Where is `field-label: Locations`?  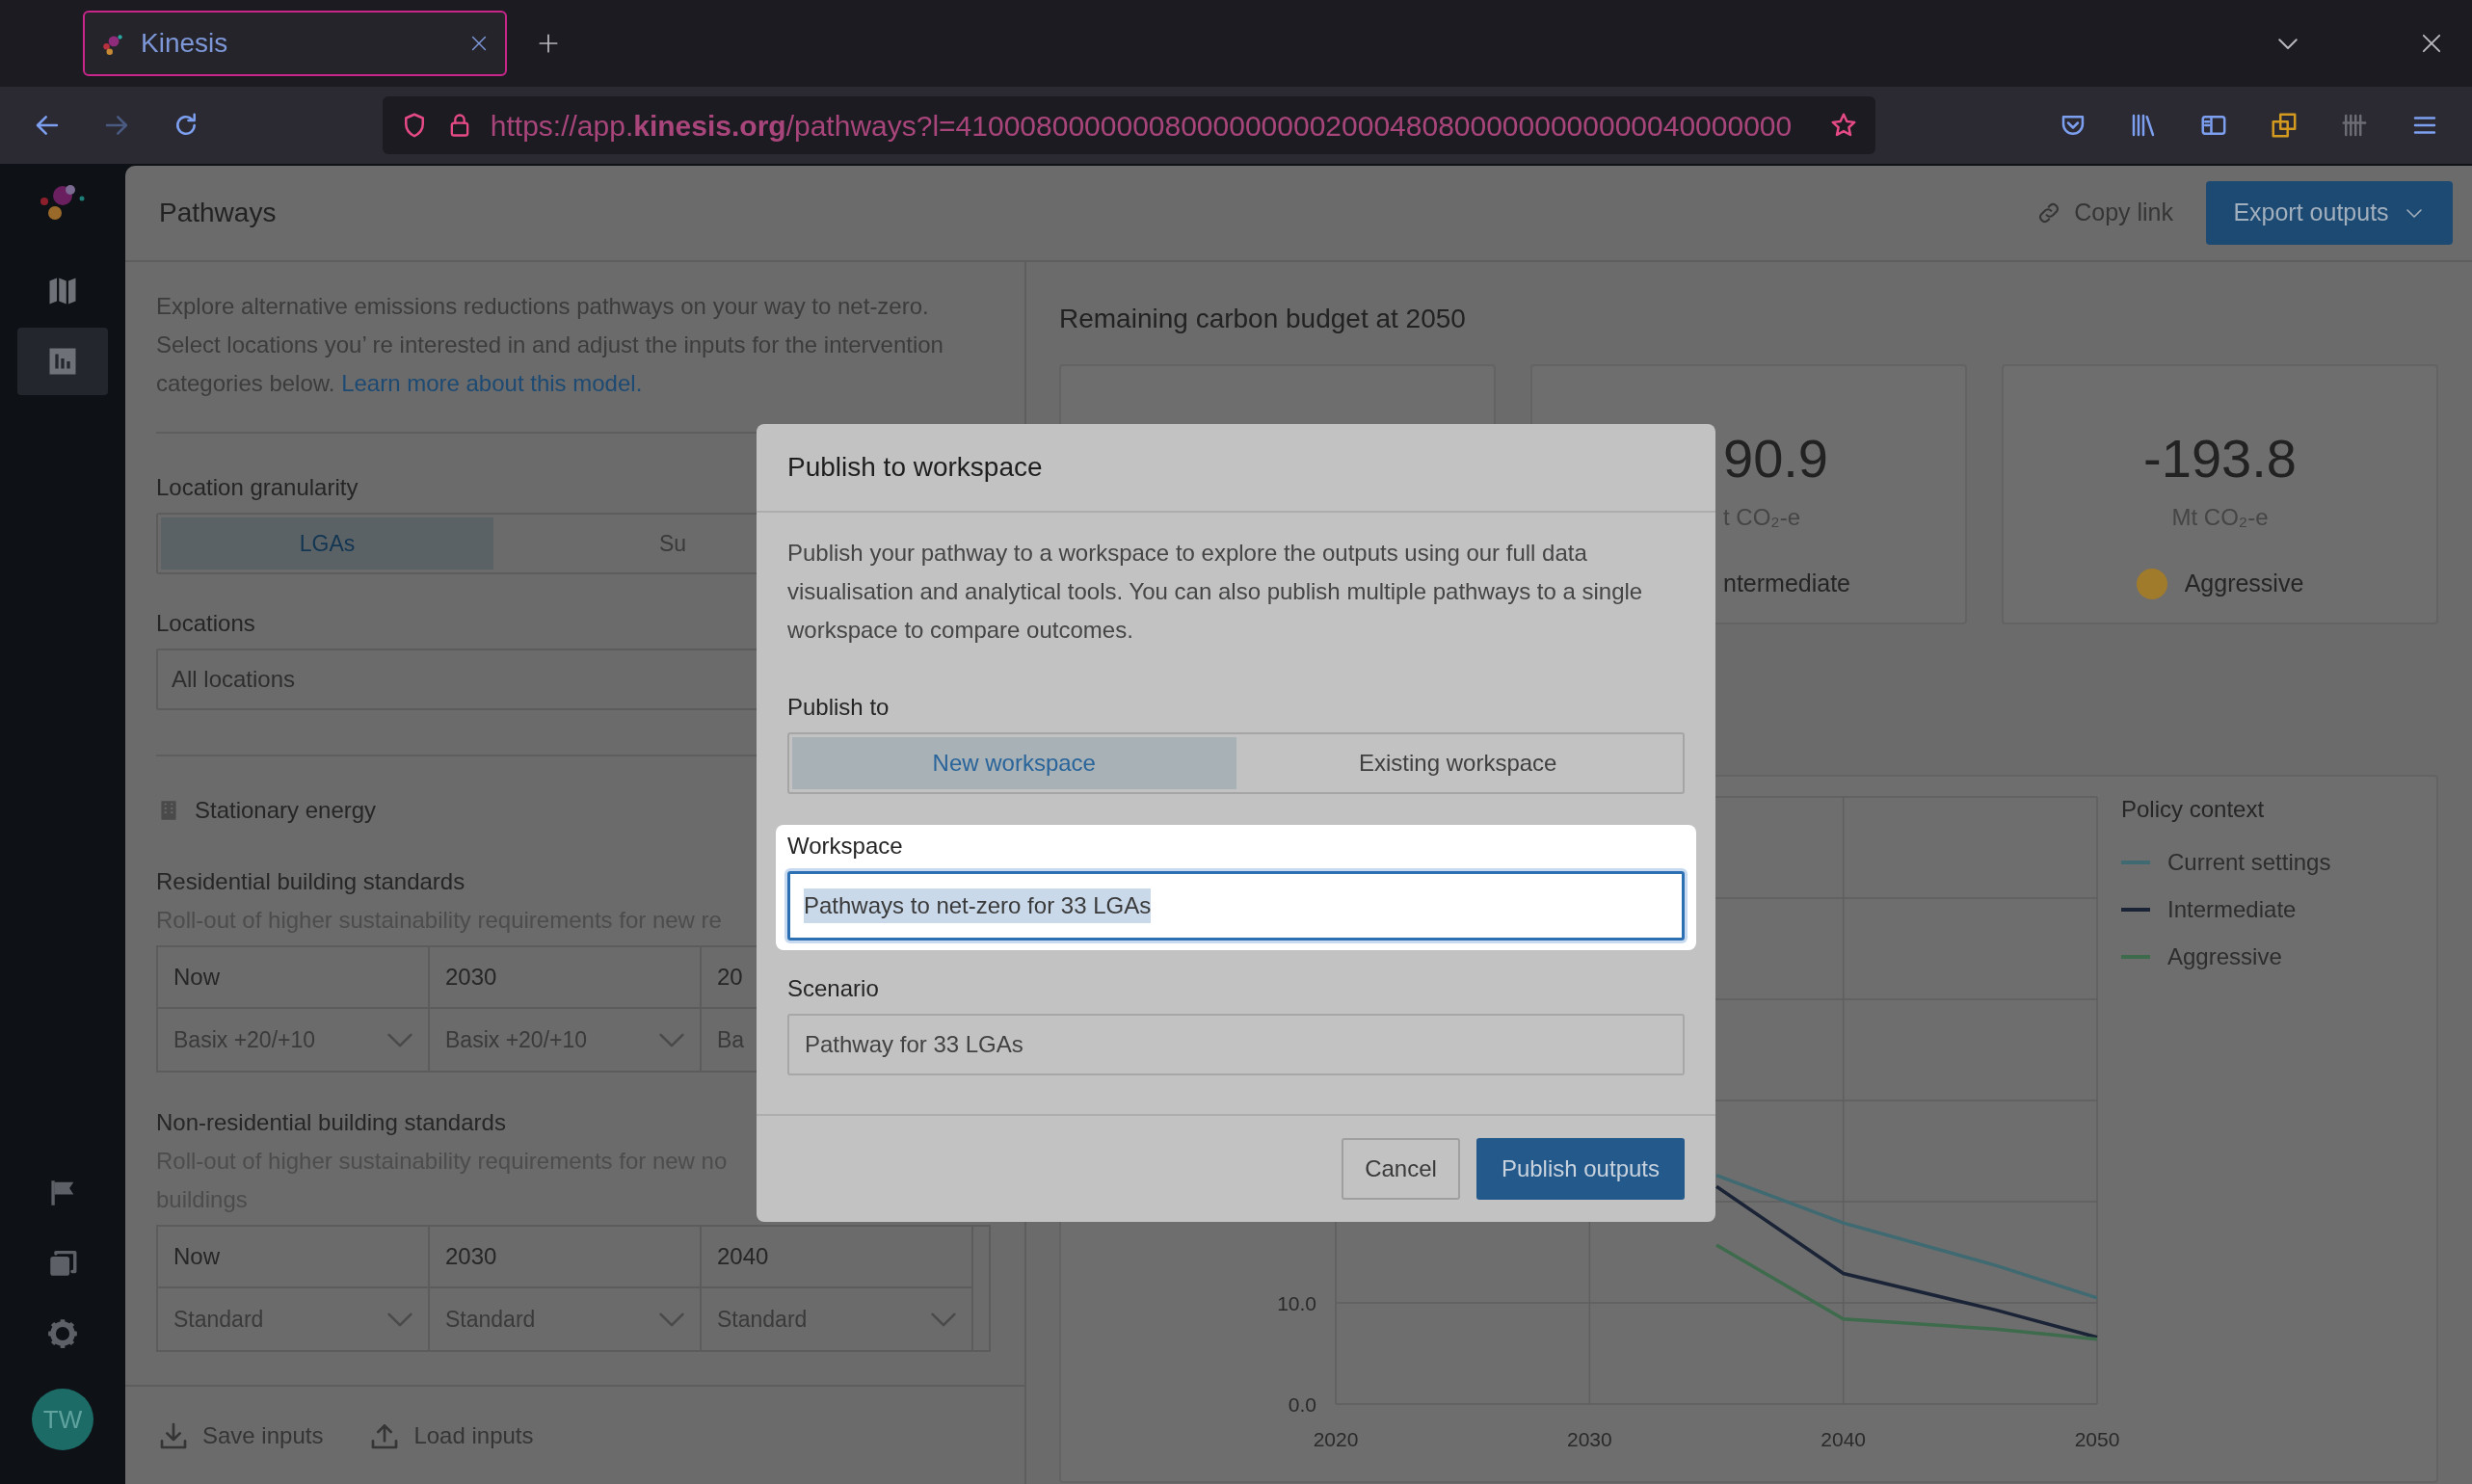
field-label: Locations is located at coordinates (205, 623).